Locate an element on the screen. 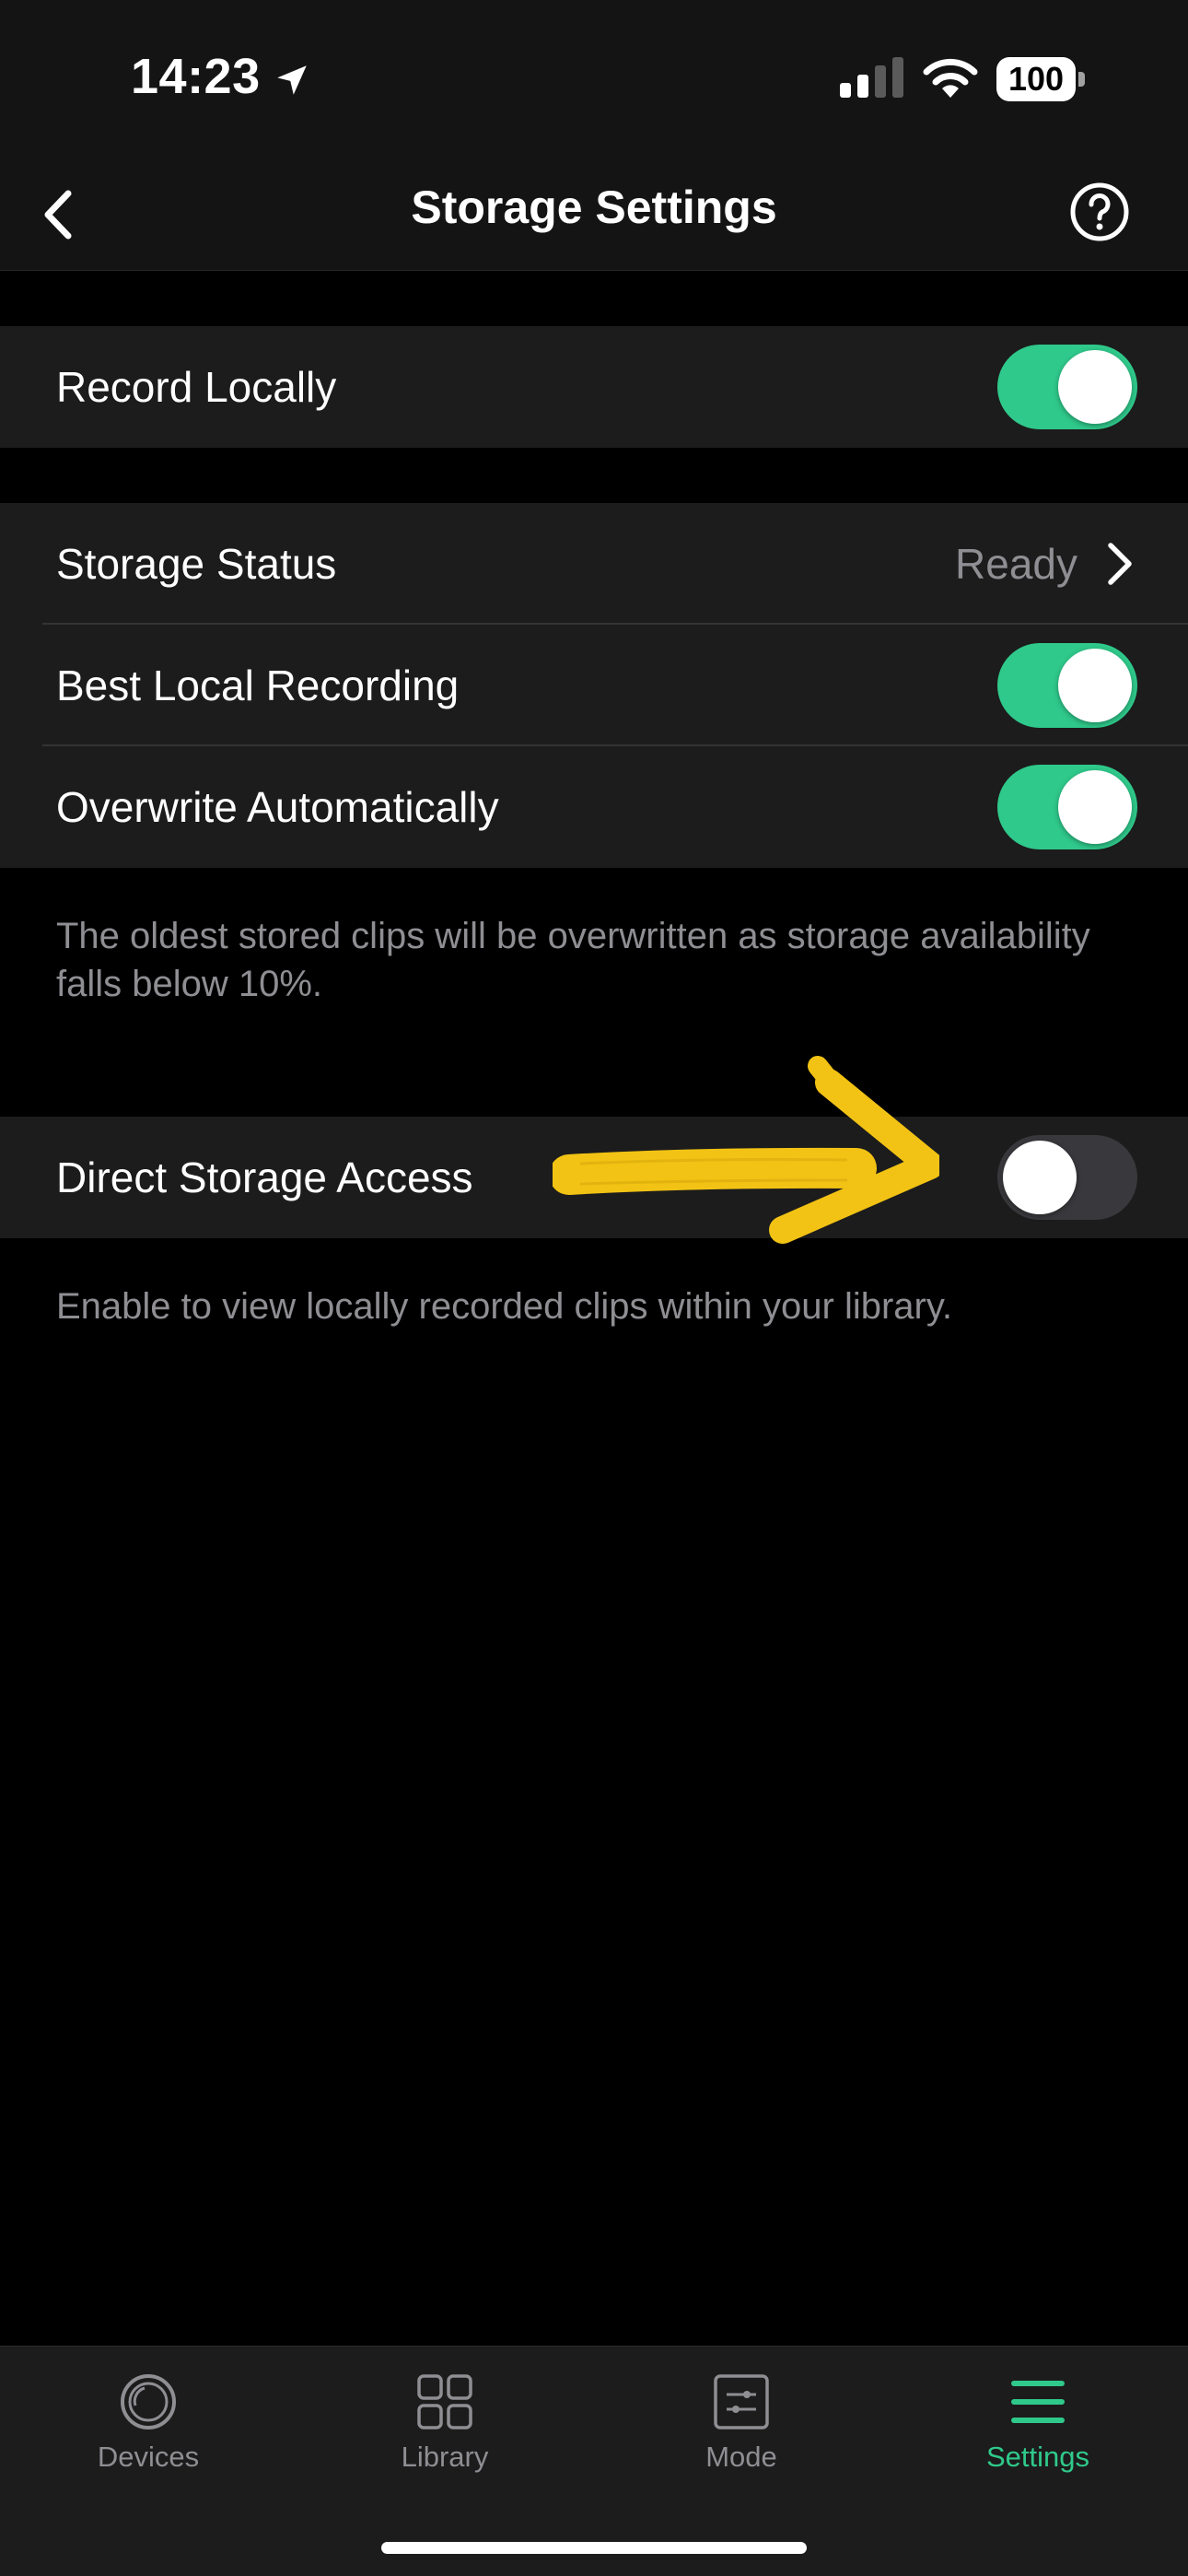 The height and width of the screenshot is (2576, 1188). tab-label-settings: Settings is located at coordinates (1037, 2457).